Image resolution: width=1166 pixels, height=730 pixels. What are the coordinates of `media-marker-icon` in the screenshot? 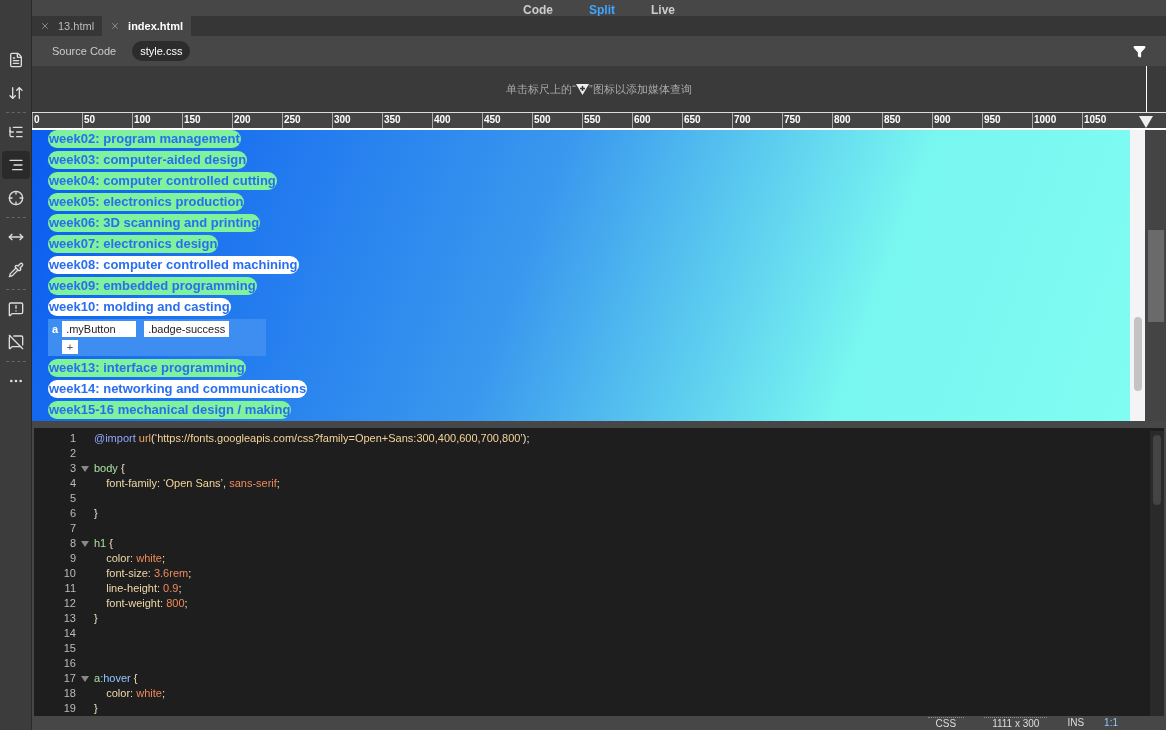 It's located at (1146, 122).